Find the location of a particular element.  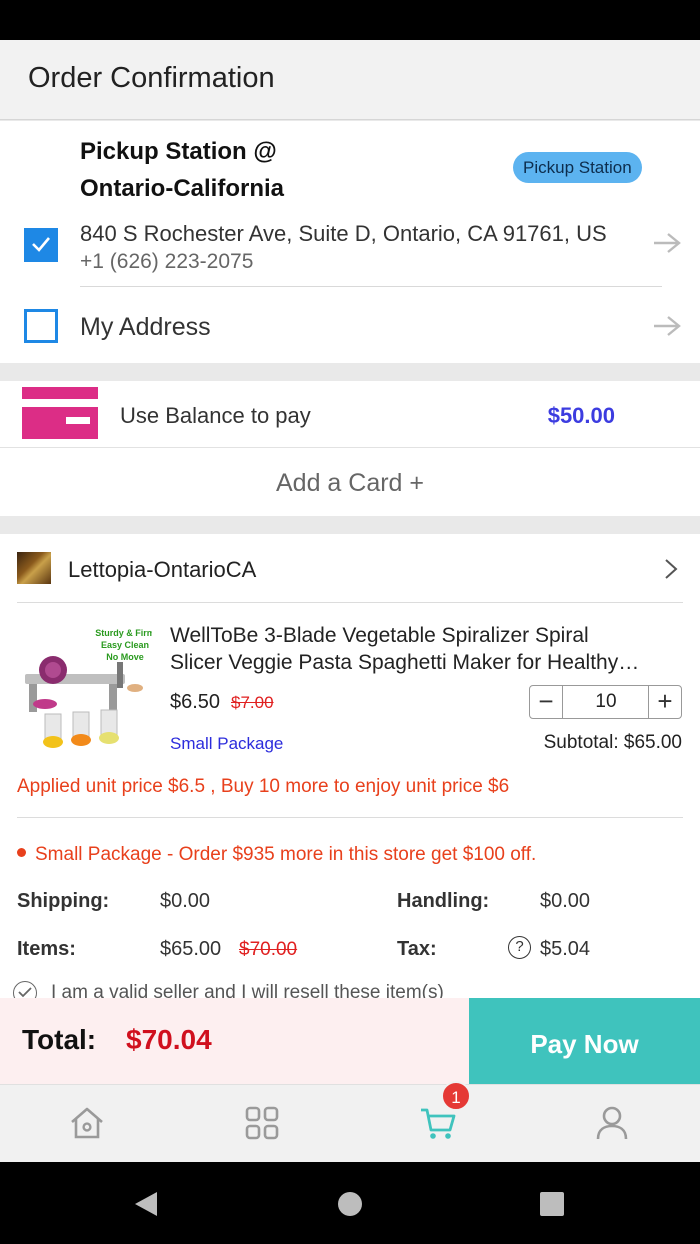

payment-card: Use Balance to pay $50.00 Add a Card + is located at coordinates (350, 448).